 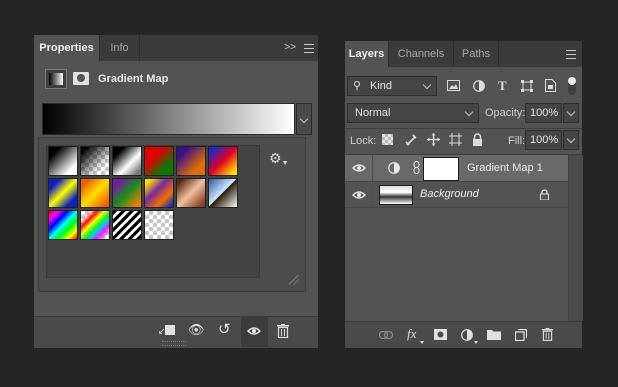 What do you see at coordinates (95, 193) in the screenshot?
I see `gradient-swatch-orange-yellow-orange` at bounding box center [95, 193].